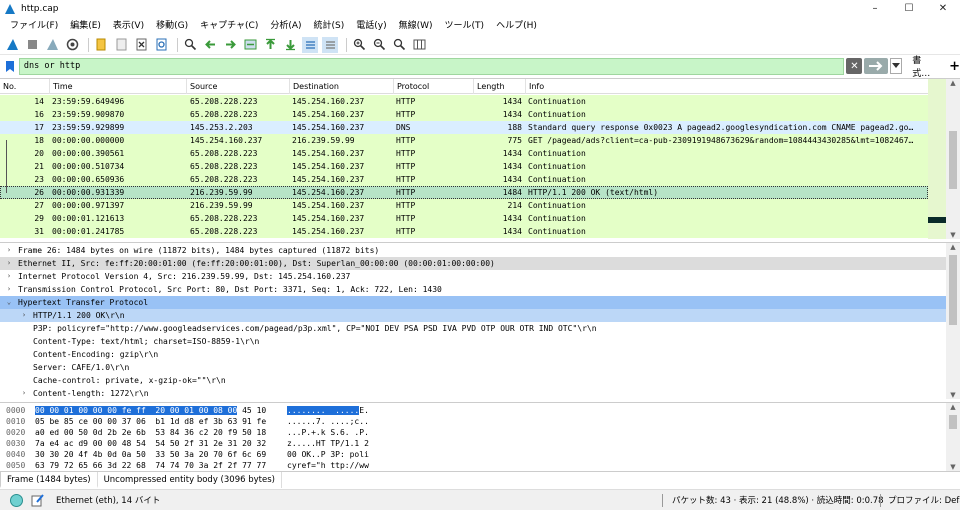 The image size is (960, 510). What do you see at coordinates (924, 500) in the screenshot?
I see `status-profile: プロファイル: Default` at bounding box center [924, 500].